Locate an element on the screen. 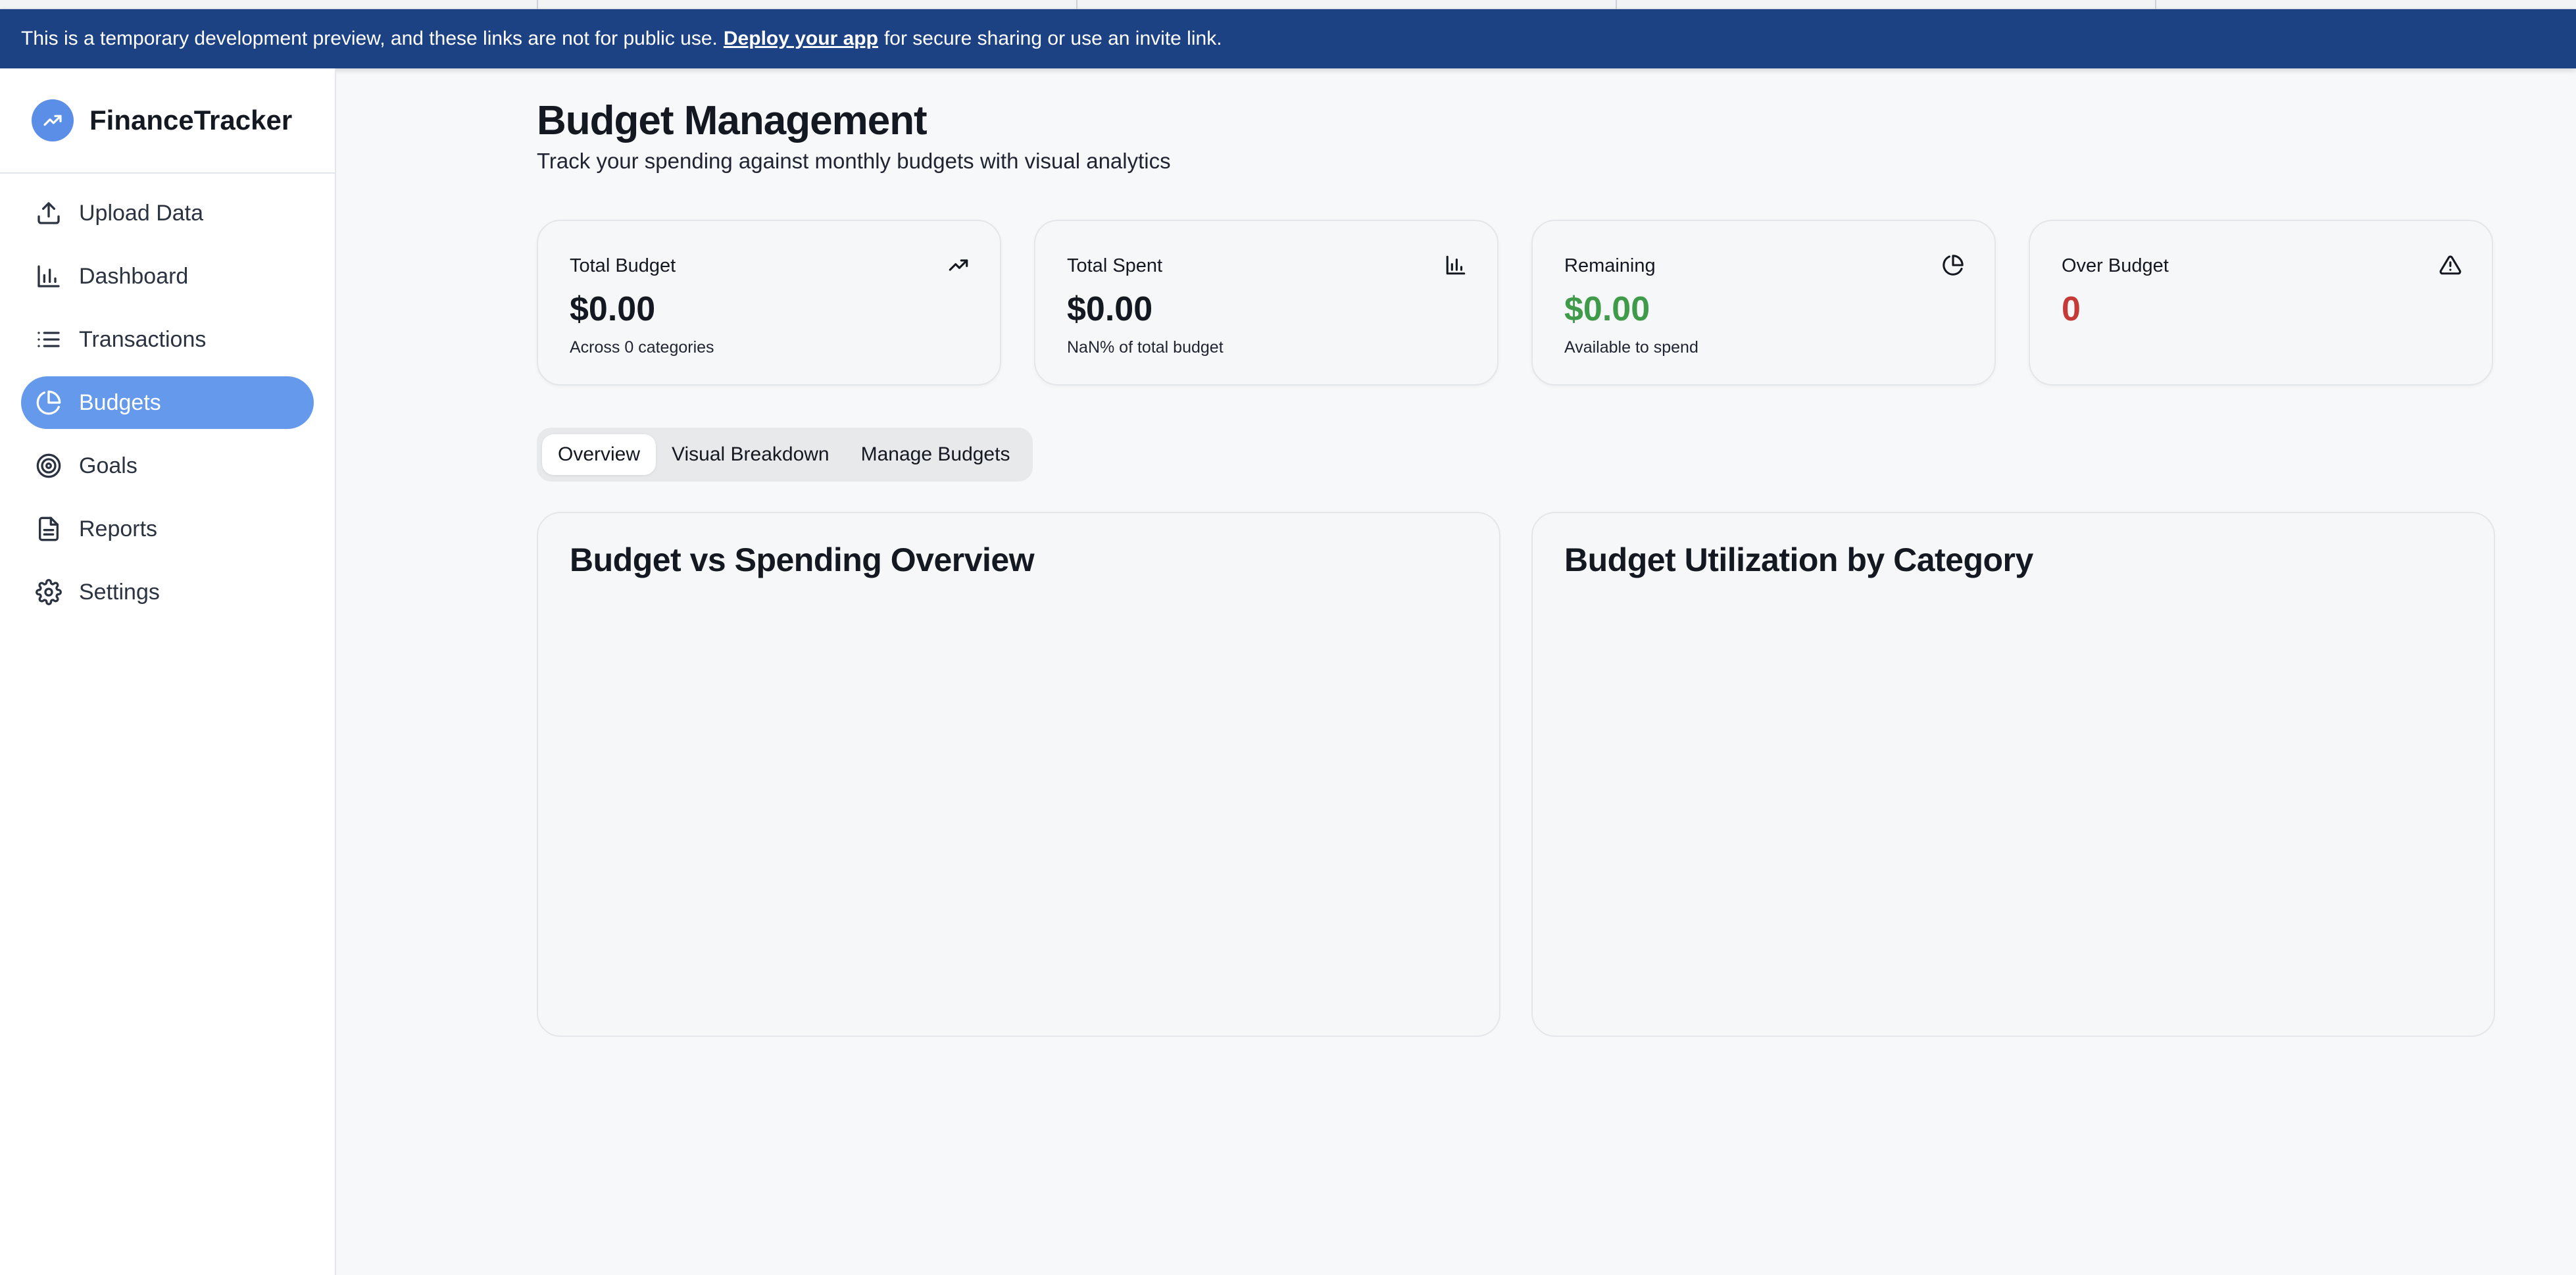  sidebar-item-label: Upload Data is located at coordinates (141, 213).